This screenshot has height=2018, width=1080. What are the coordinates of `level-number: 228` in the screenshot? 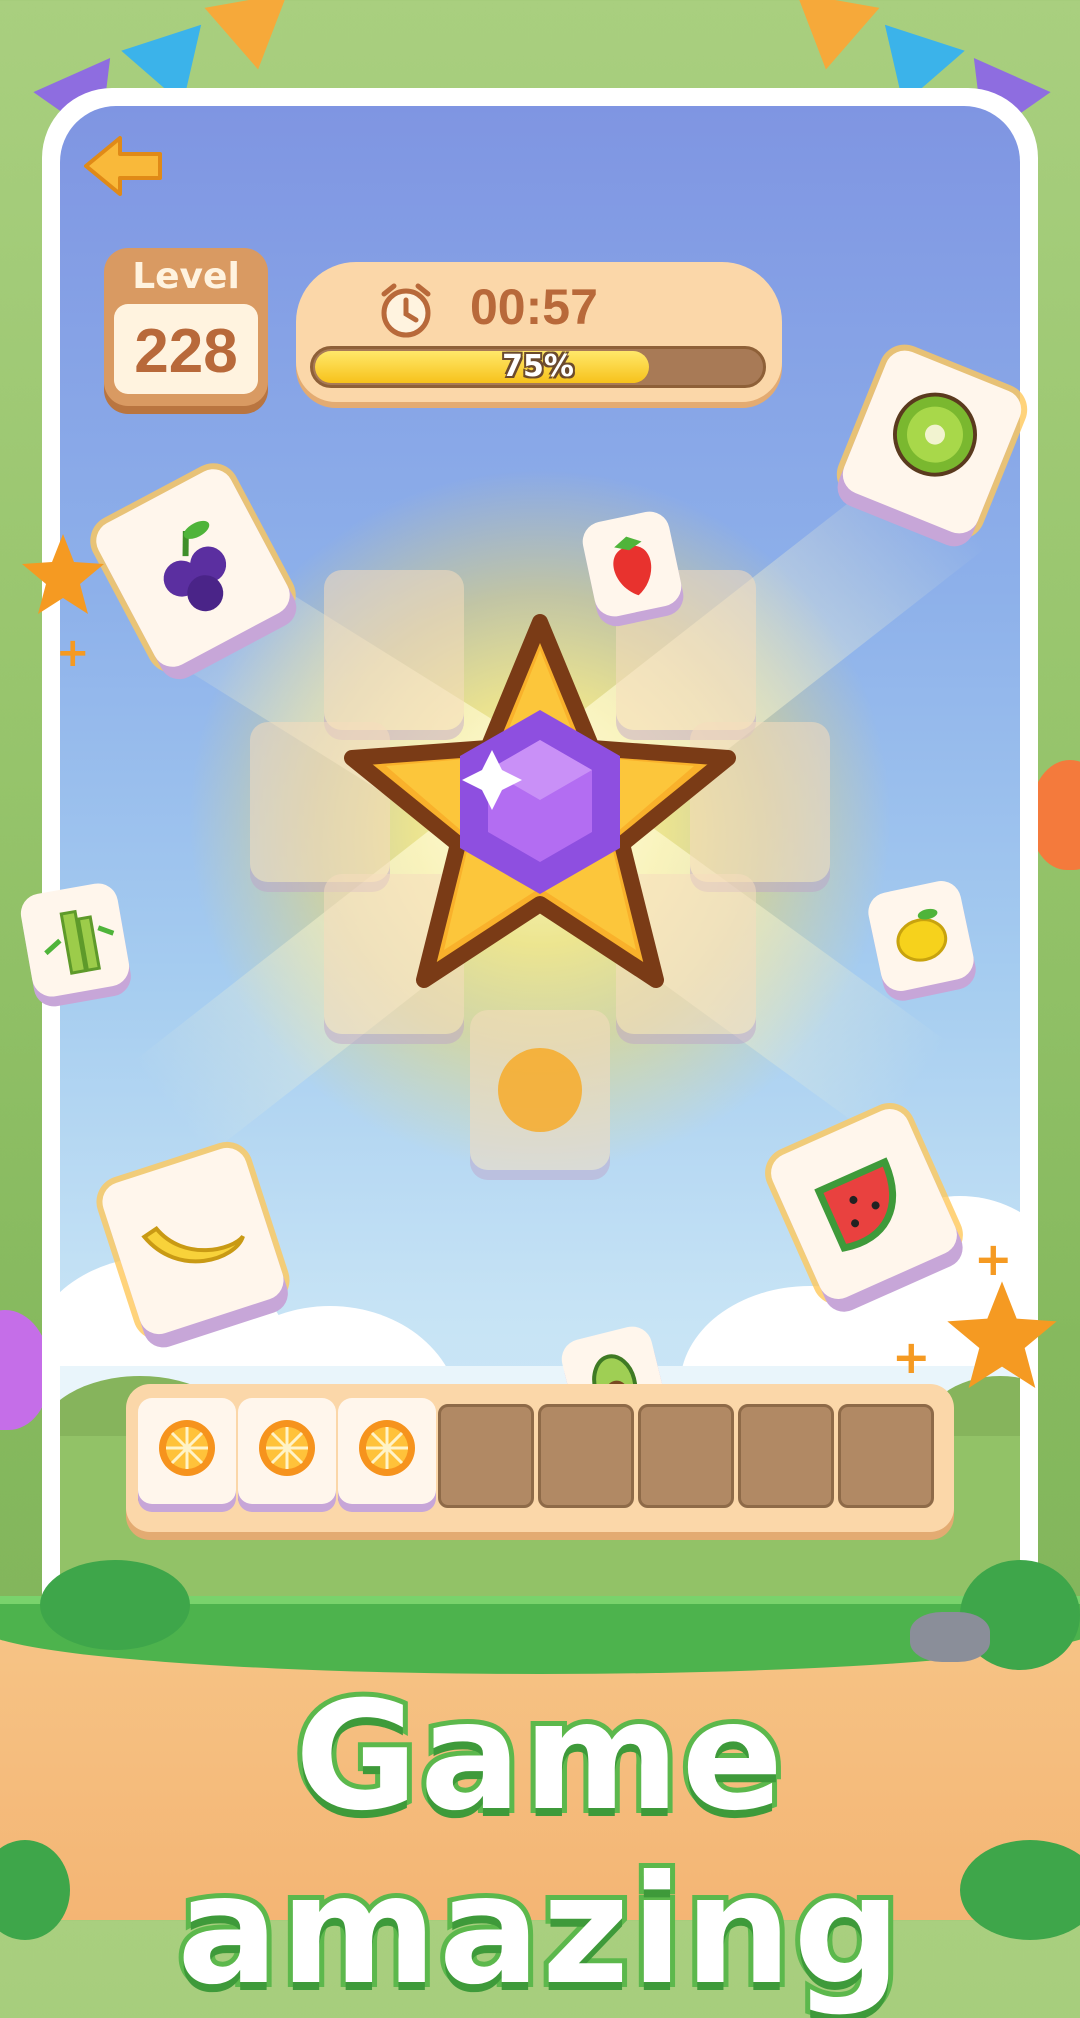 It's located at (186, 351).